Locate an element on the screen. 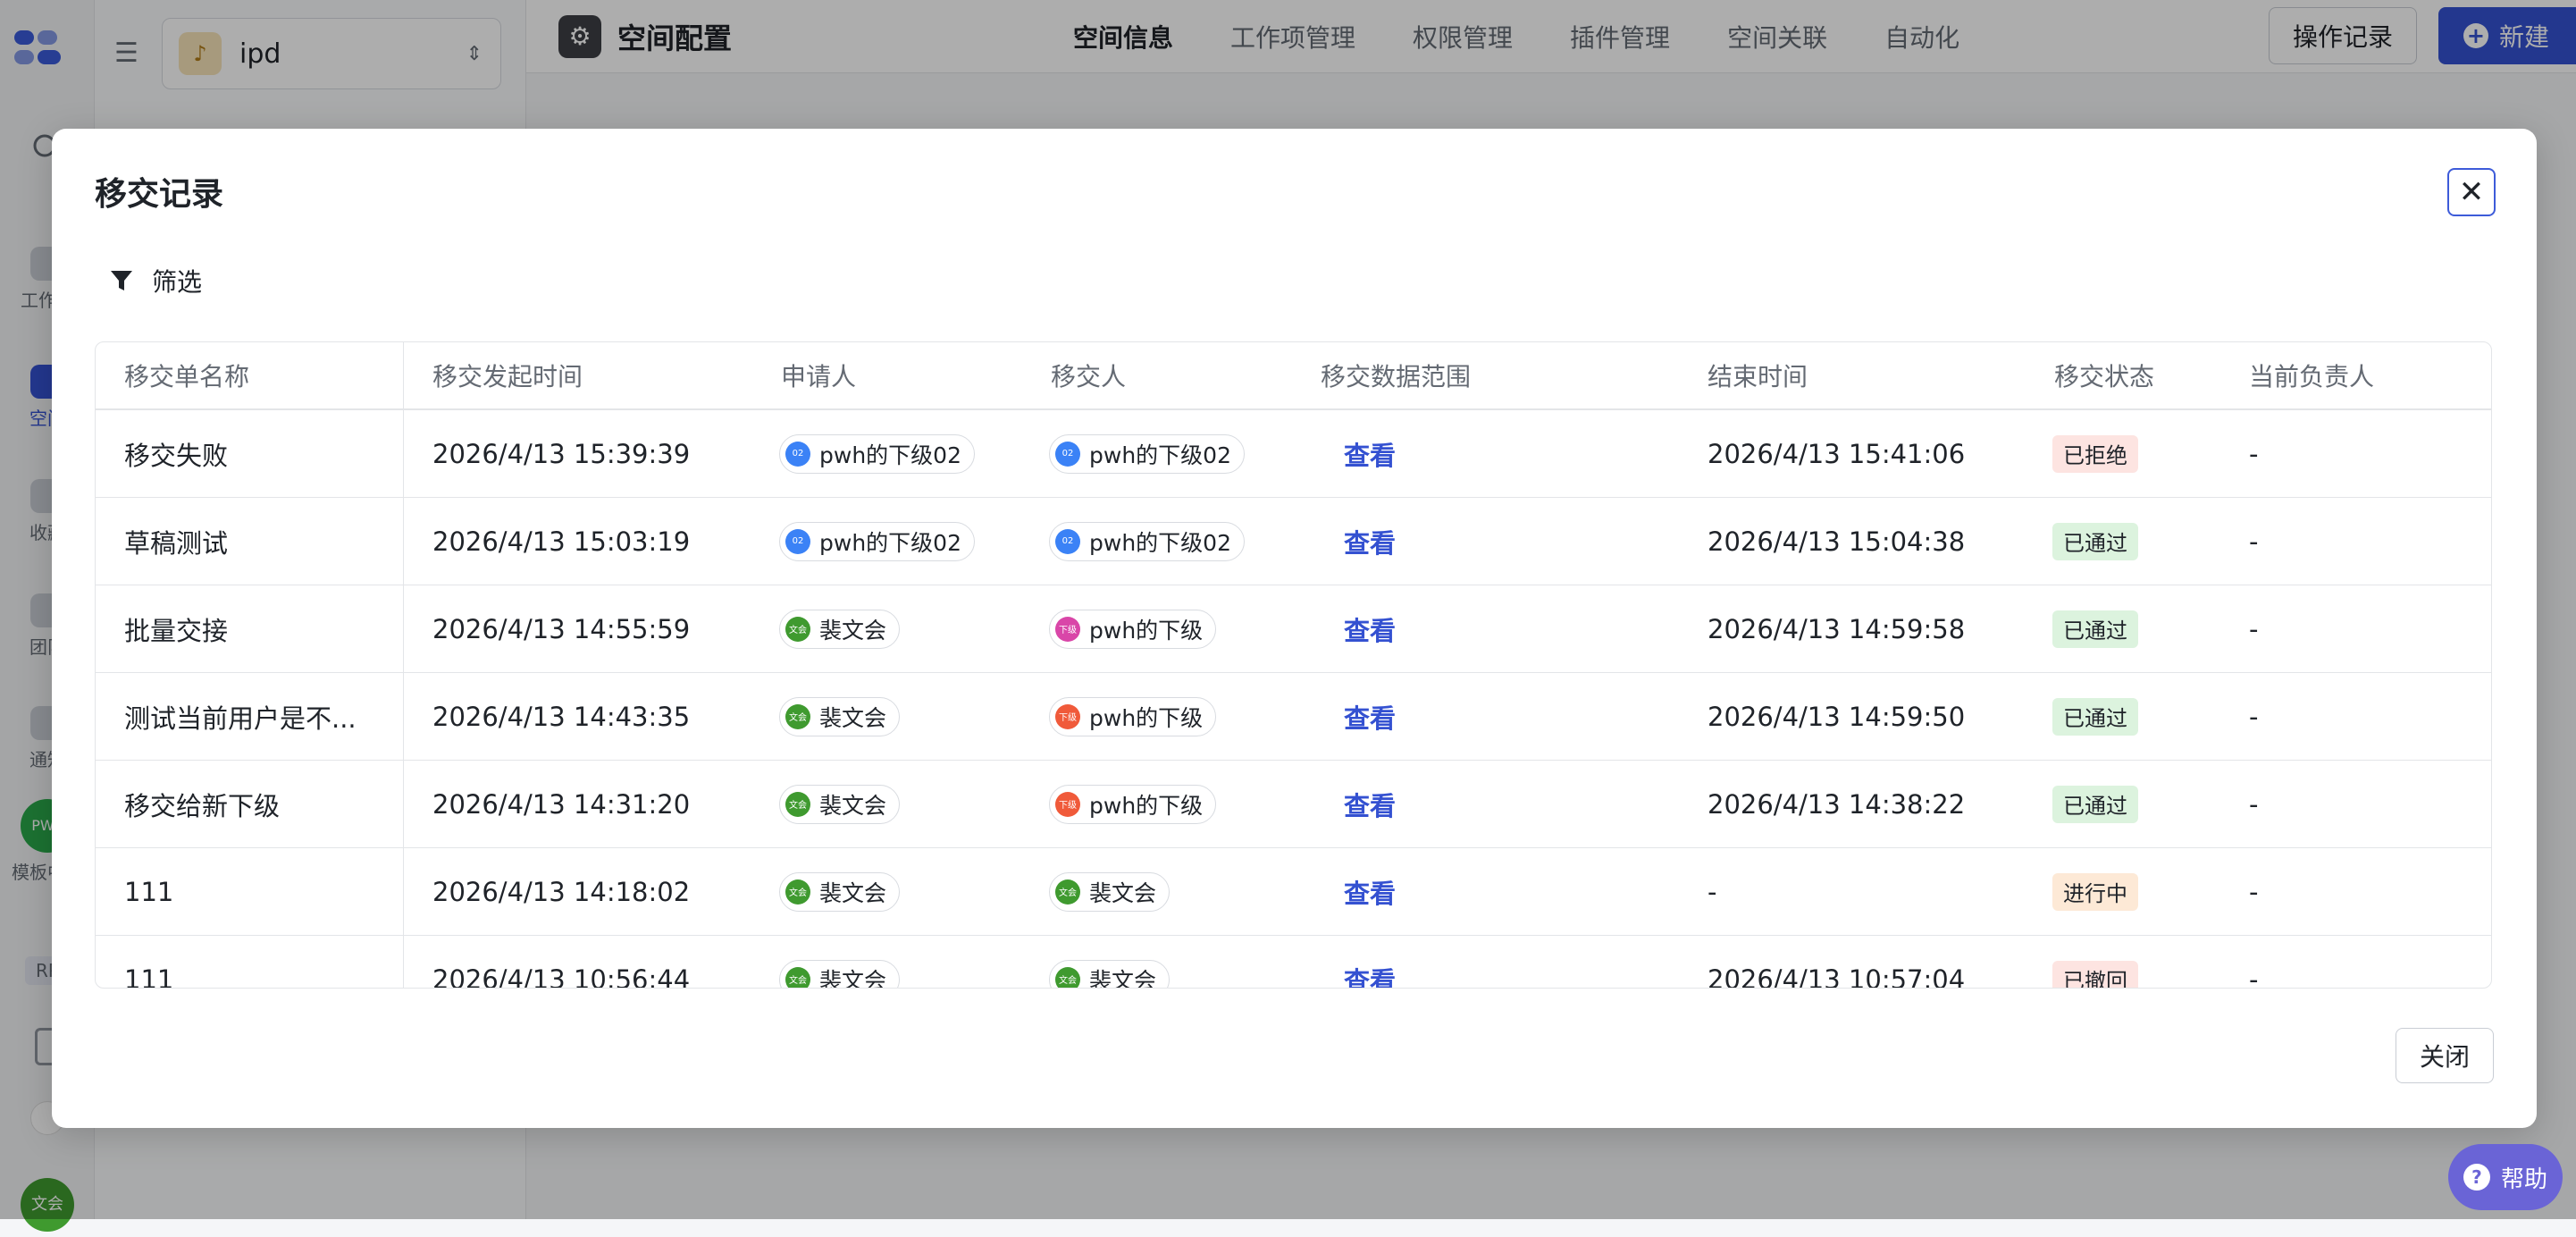 The image size is (2576, 1237). filter-icon is located at coordinates (121, 280).